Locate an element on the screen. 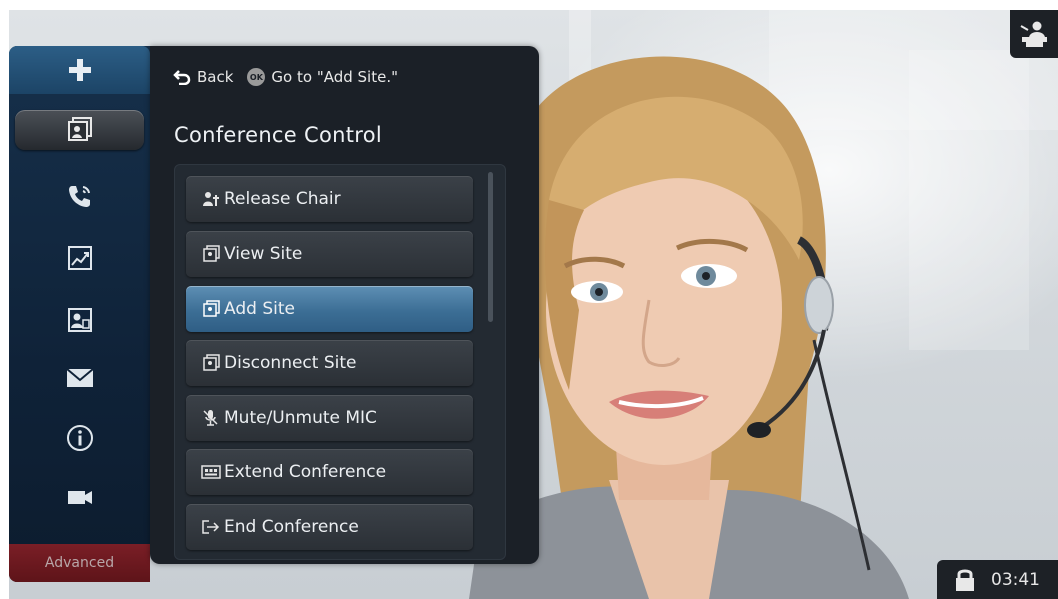 The height and width of the screenshot is (599, 1058). end-conference-icon is located at coordinates (211, 527).